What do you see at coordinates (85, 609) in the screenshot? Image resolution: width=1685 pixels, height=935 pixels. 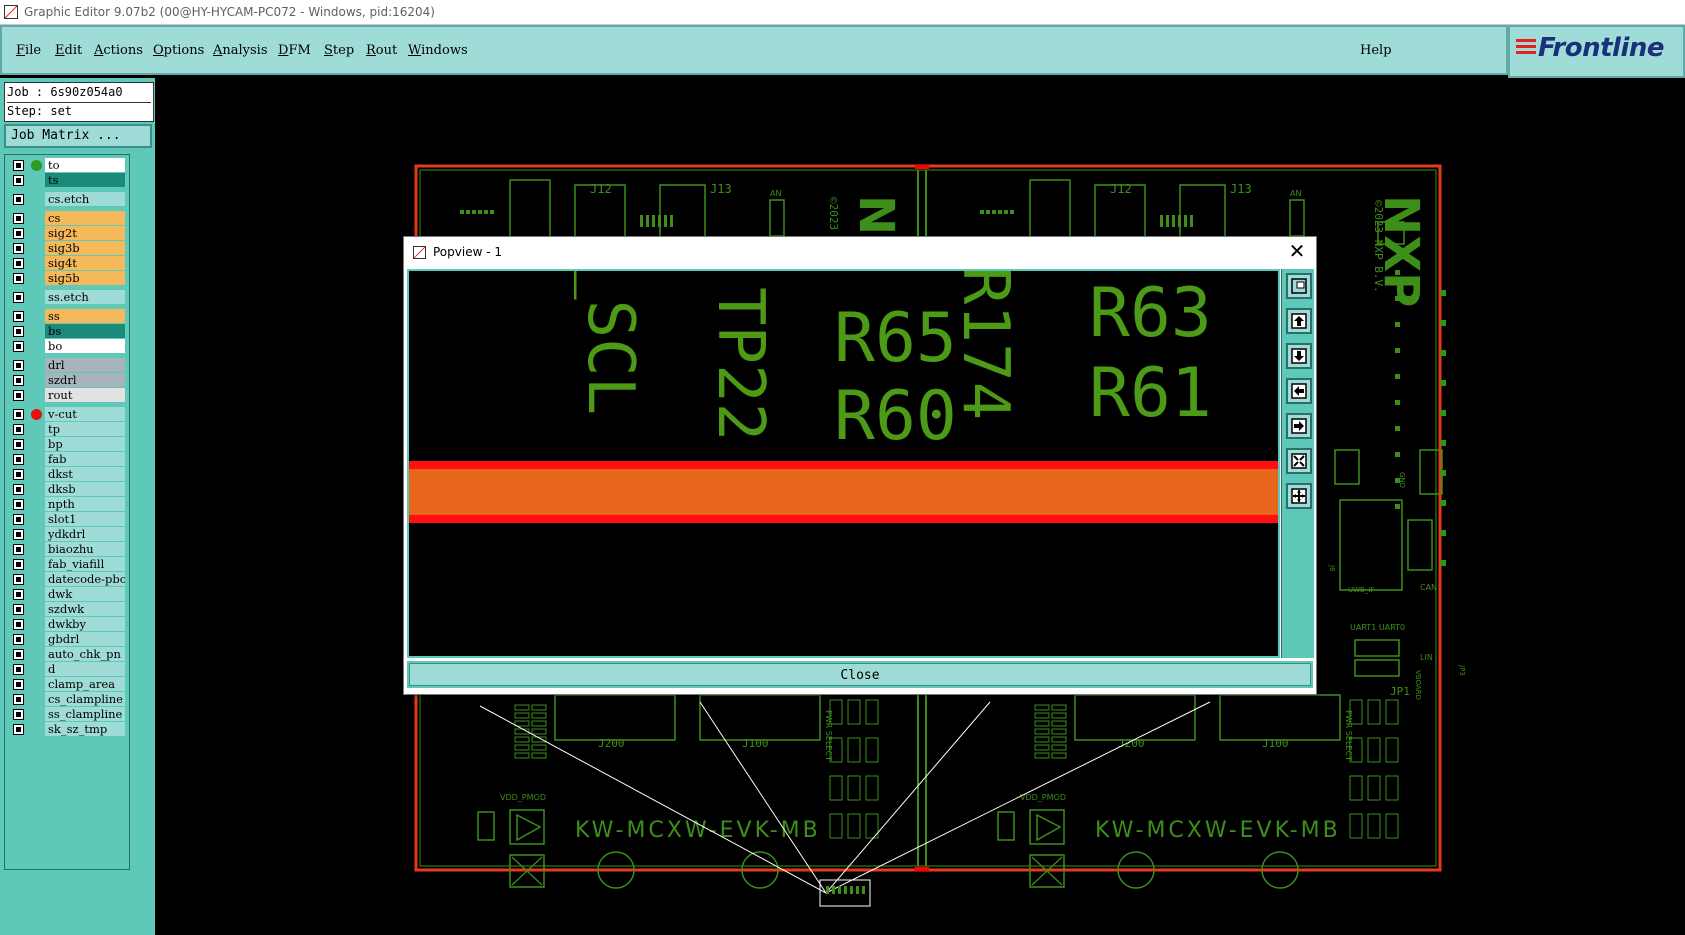 I see `layer-name: szdwk` at bounding box center [85, 609].